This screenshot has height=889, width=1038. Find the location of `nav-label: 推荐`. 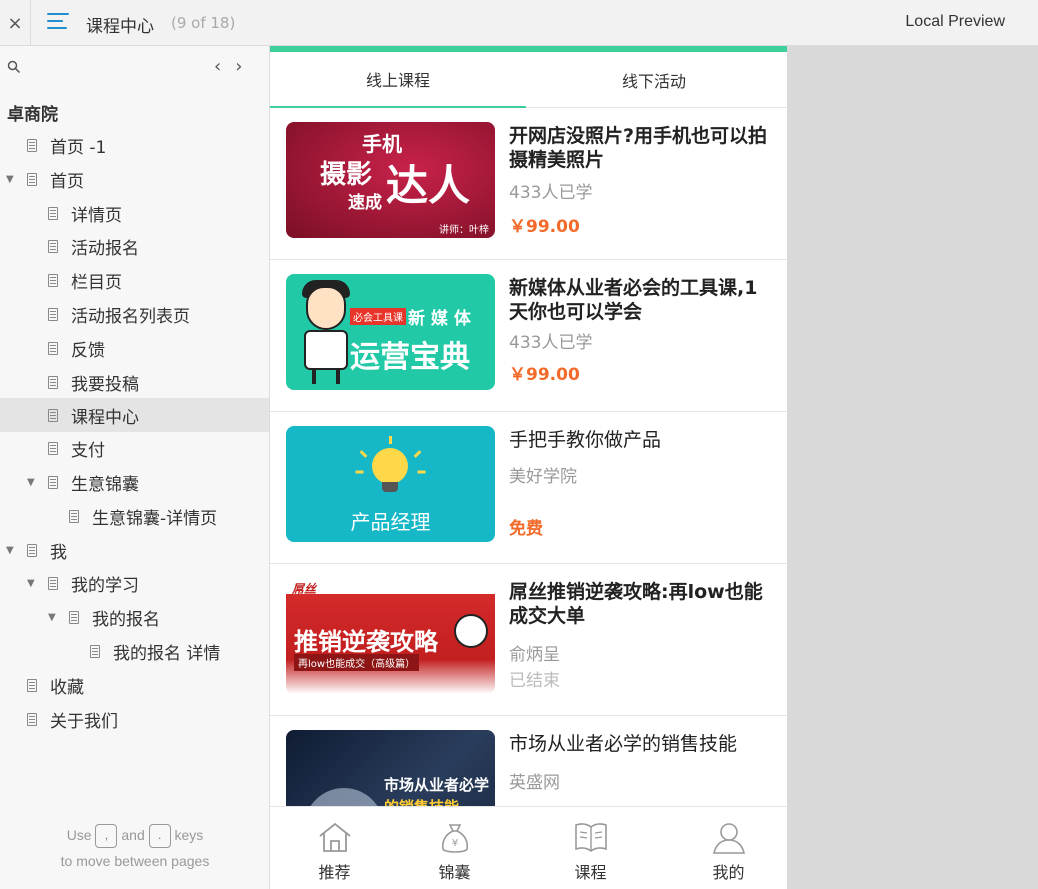

nav-label: 推荐 is located at coordinates (334, 872).